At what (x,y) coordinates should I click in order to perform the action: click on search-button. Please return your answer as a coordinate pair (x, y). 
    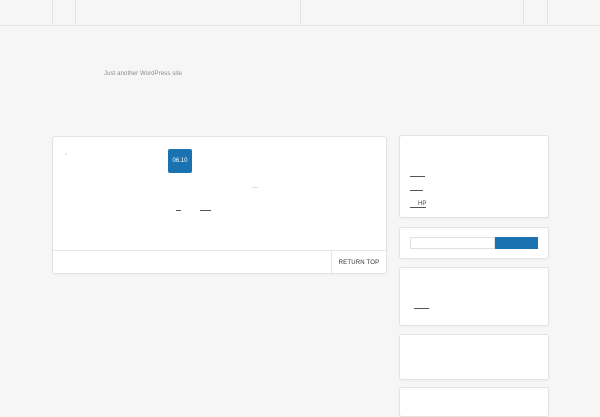
    Looking at the image, I should click on (516, 243).